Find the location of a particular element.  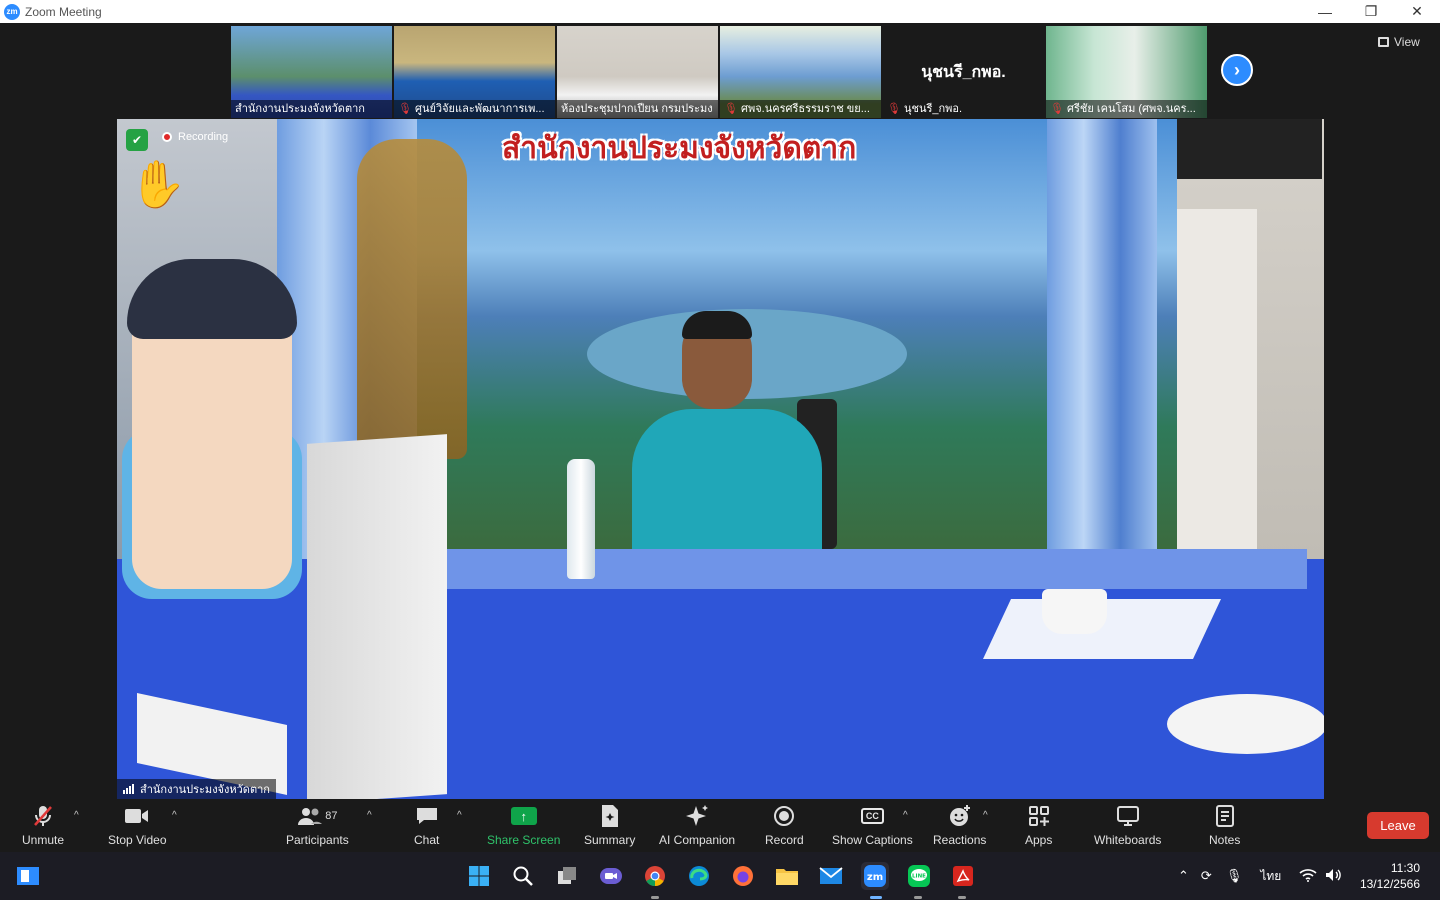

meet-chat-icon is located at coordinates (611, 876).